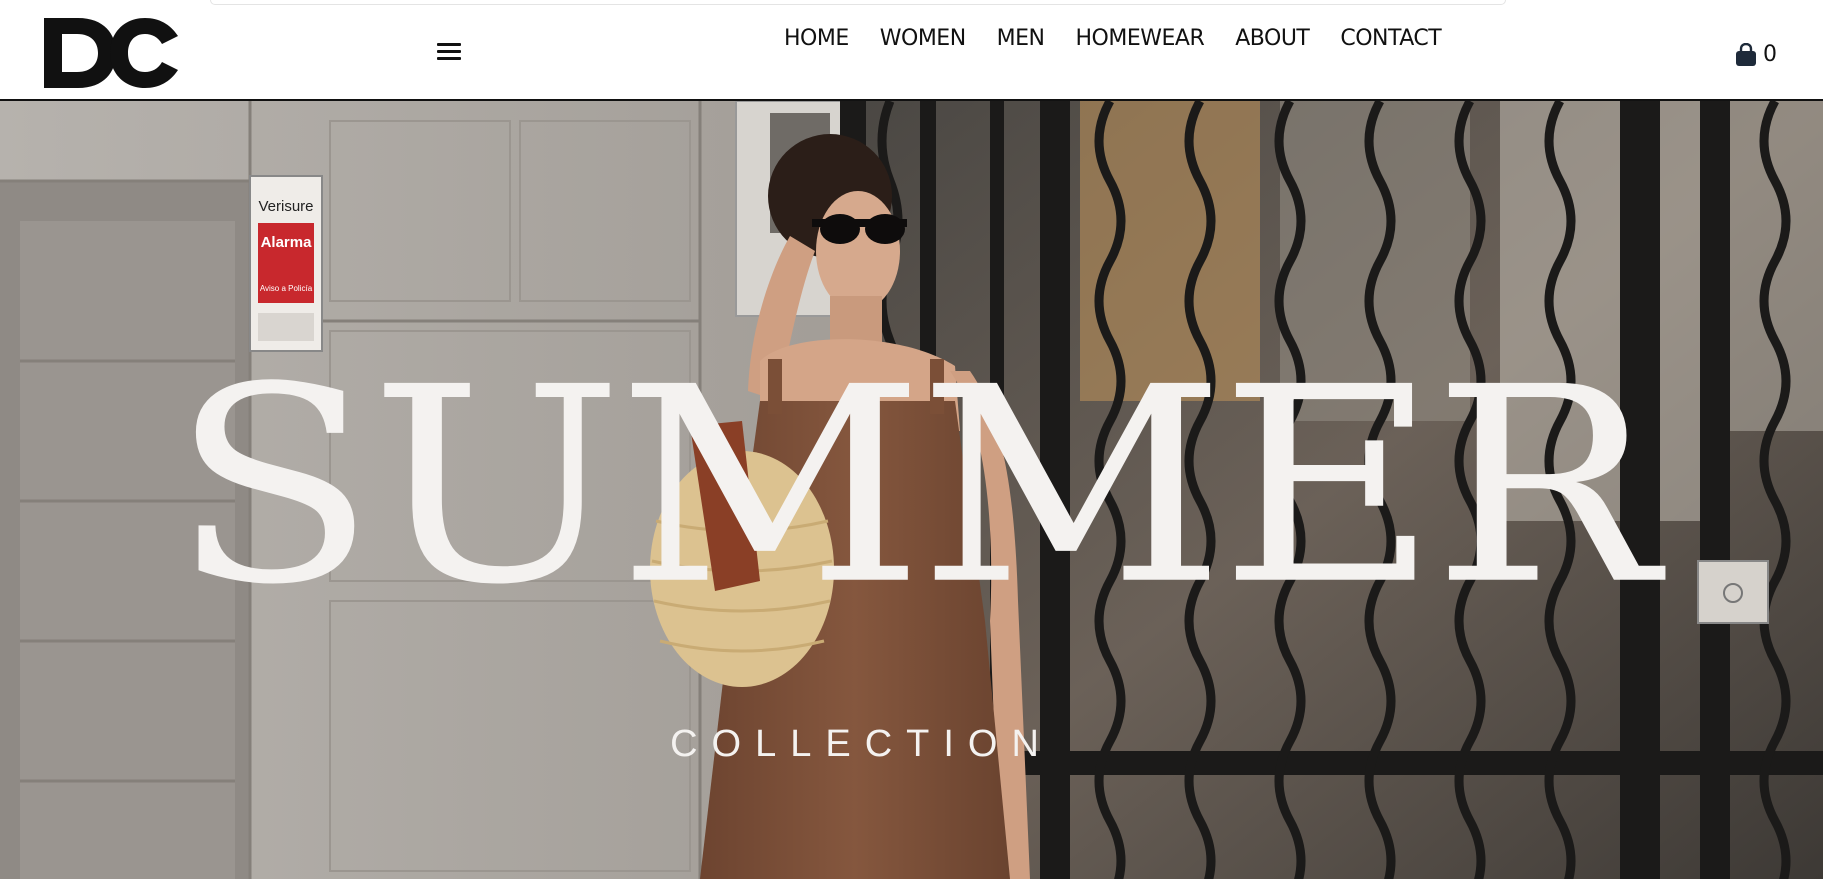  I want to click on alarm-sign: Verisure Alarma Aviso a Policía, so click(286, 263).